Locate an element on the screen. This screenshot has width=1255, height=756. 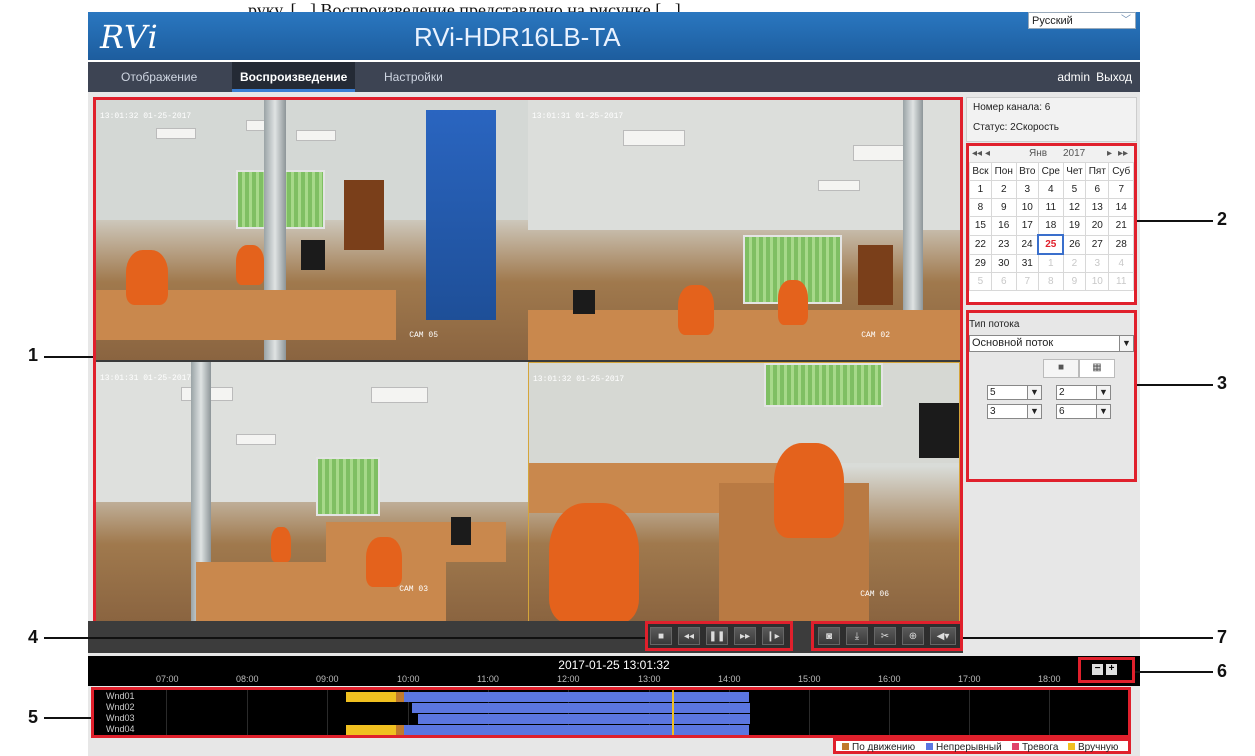
calendar-day-other-month: 6 is located at coordinates (1003, 281).